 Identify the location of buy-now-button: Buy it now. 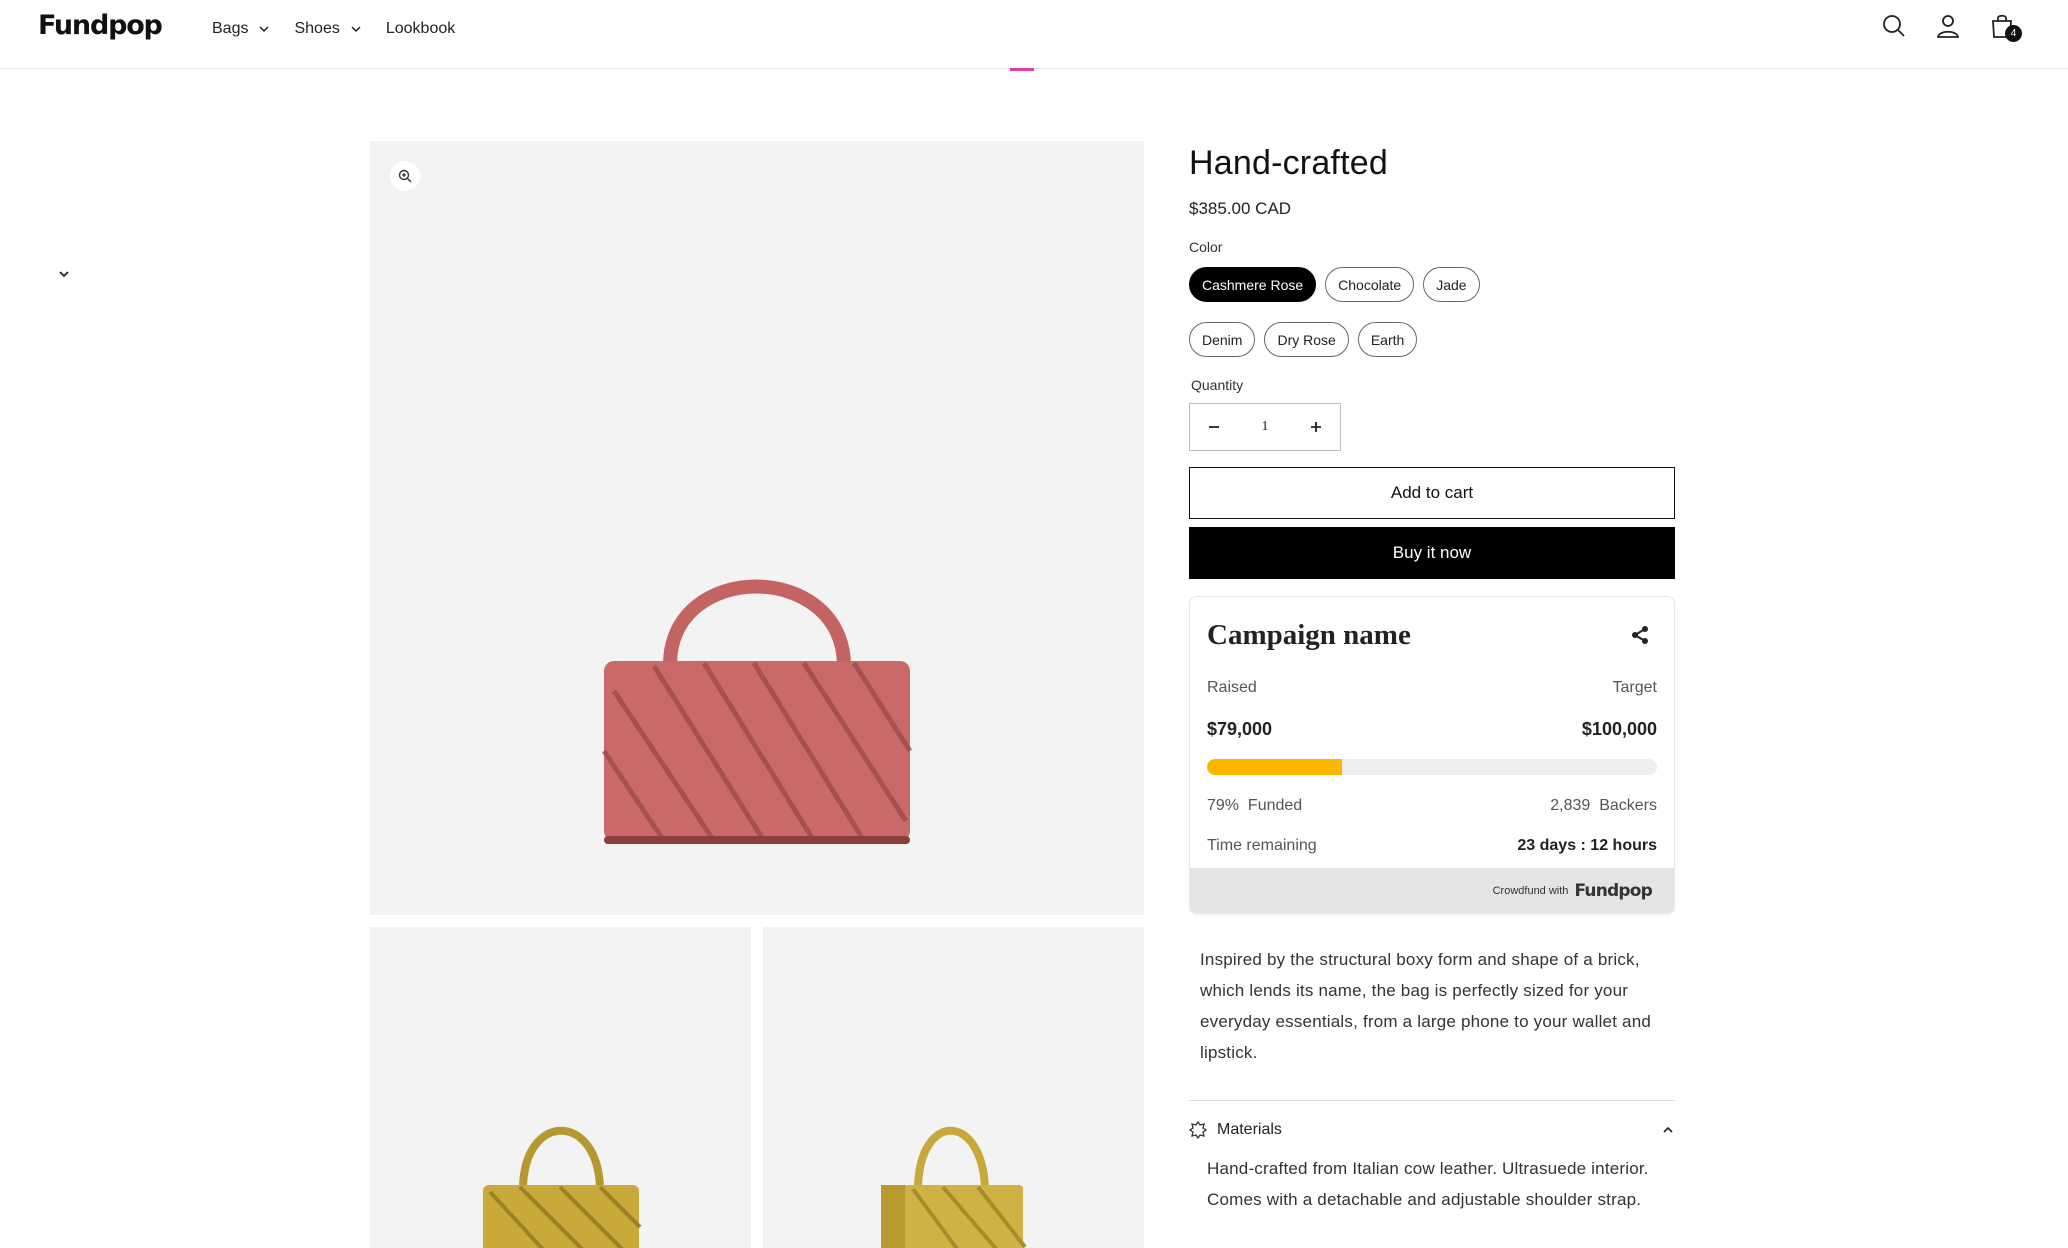
(1432, 553).